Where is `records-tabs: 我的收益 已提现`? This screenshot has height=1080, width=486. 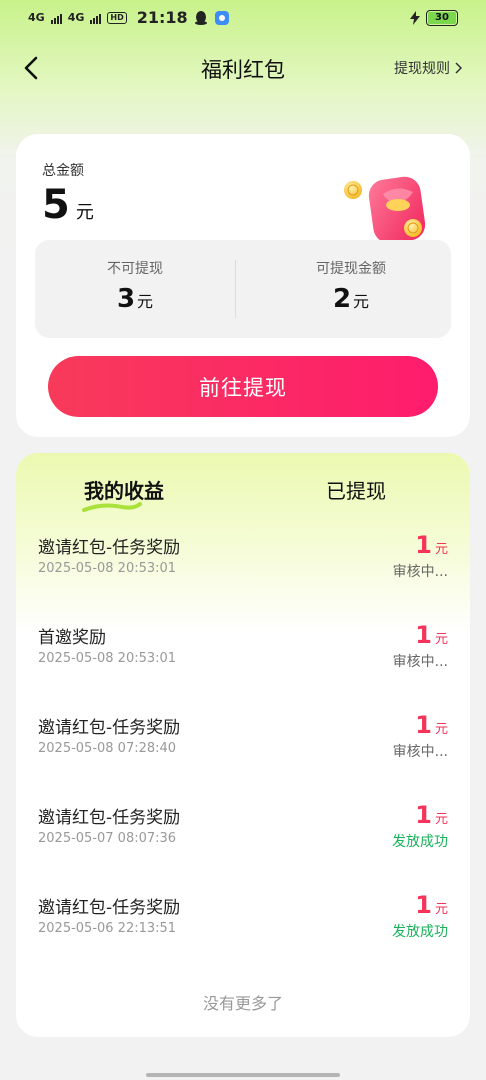 records-tabs: 我的收益 已提现 is located at coordinates (243, 488).